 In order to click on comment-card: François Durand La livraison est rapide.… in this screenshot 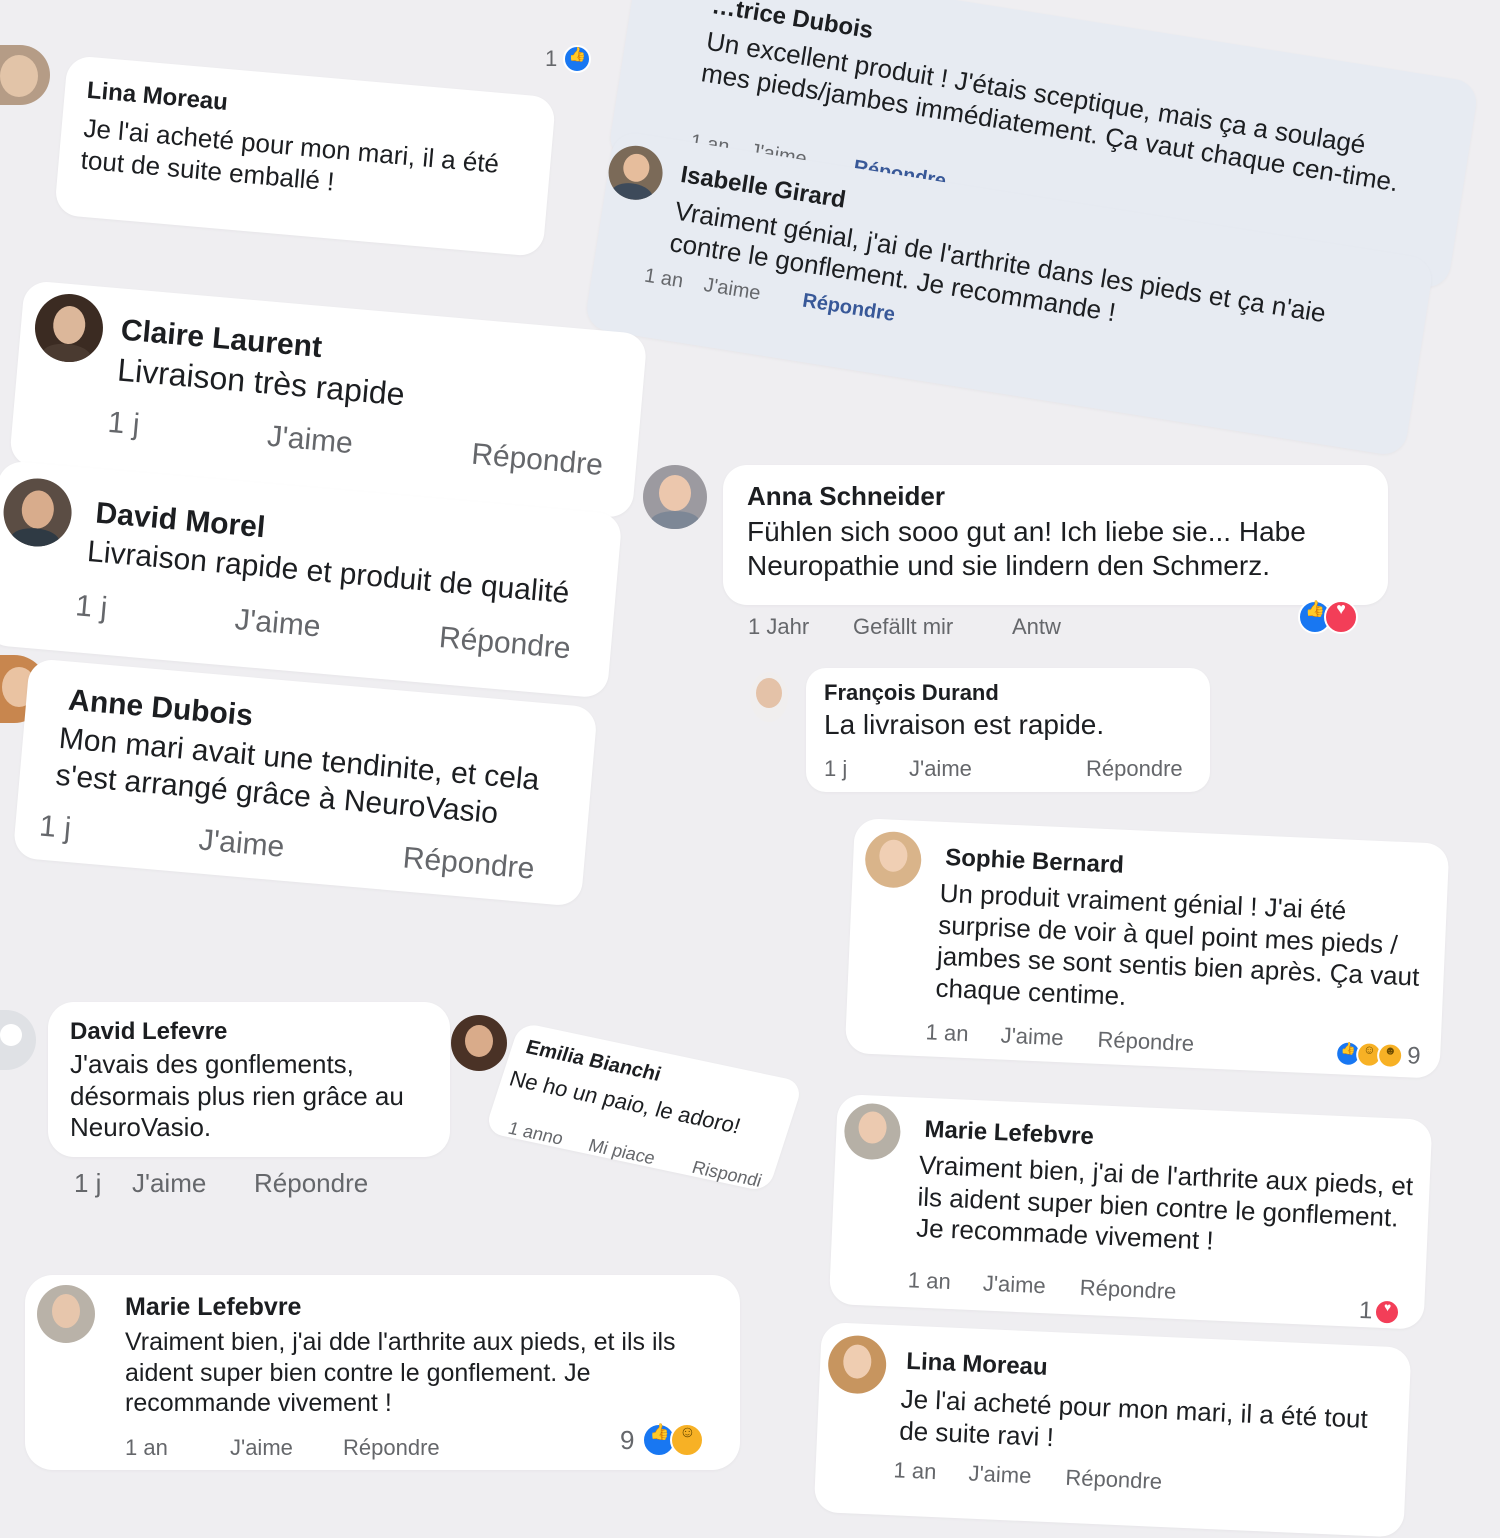, I will do `click(1008, 730)`.